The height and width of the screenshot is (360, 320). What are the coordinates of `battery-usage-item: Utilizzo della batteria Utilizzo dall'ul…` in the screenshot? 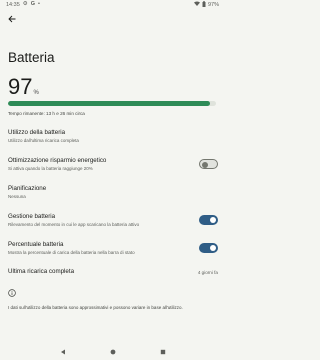 It's located at (113, 136).